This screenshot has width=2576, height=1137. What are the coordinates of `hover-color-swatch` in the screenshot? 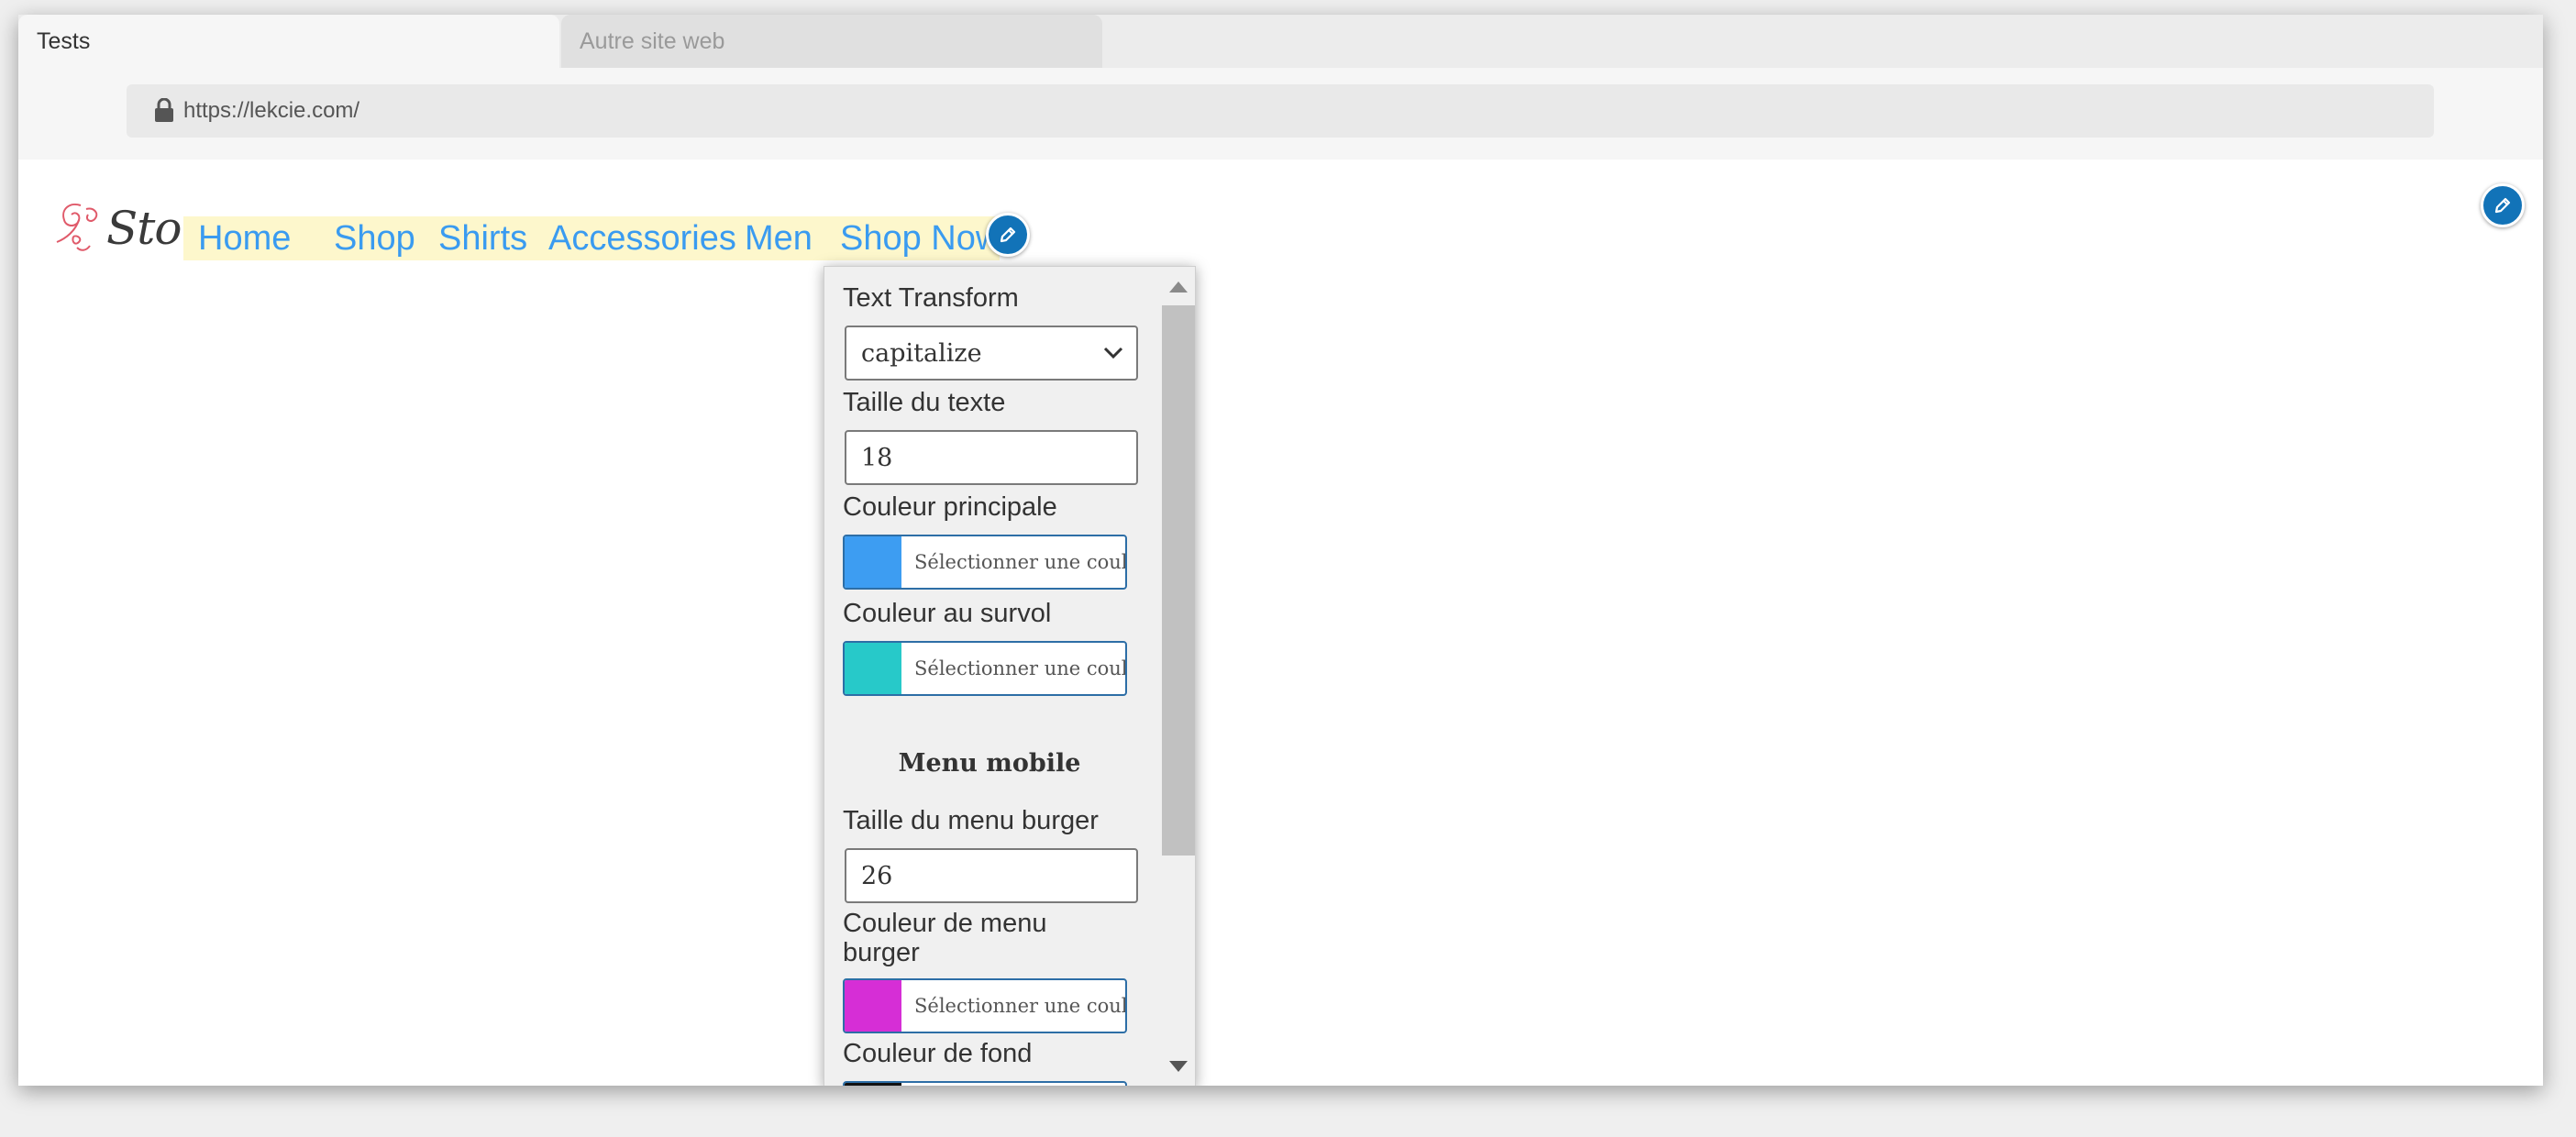 It's located at (873, 668).